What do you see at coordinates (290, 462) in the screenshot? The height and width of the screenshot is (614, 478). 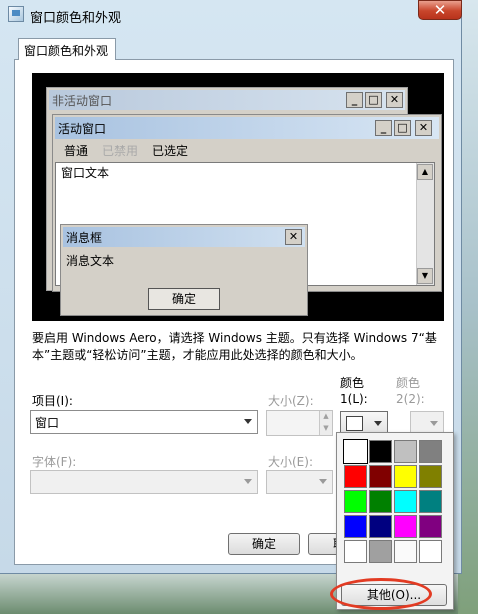 I see `font-size-label: 大小(E):` at bounding box center [290, 462].